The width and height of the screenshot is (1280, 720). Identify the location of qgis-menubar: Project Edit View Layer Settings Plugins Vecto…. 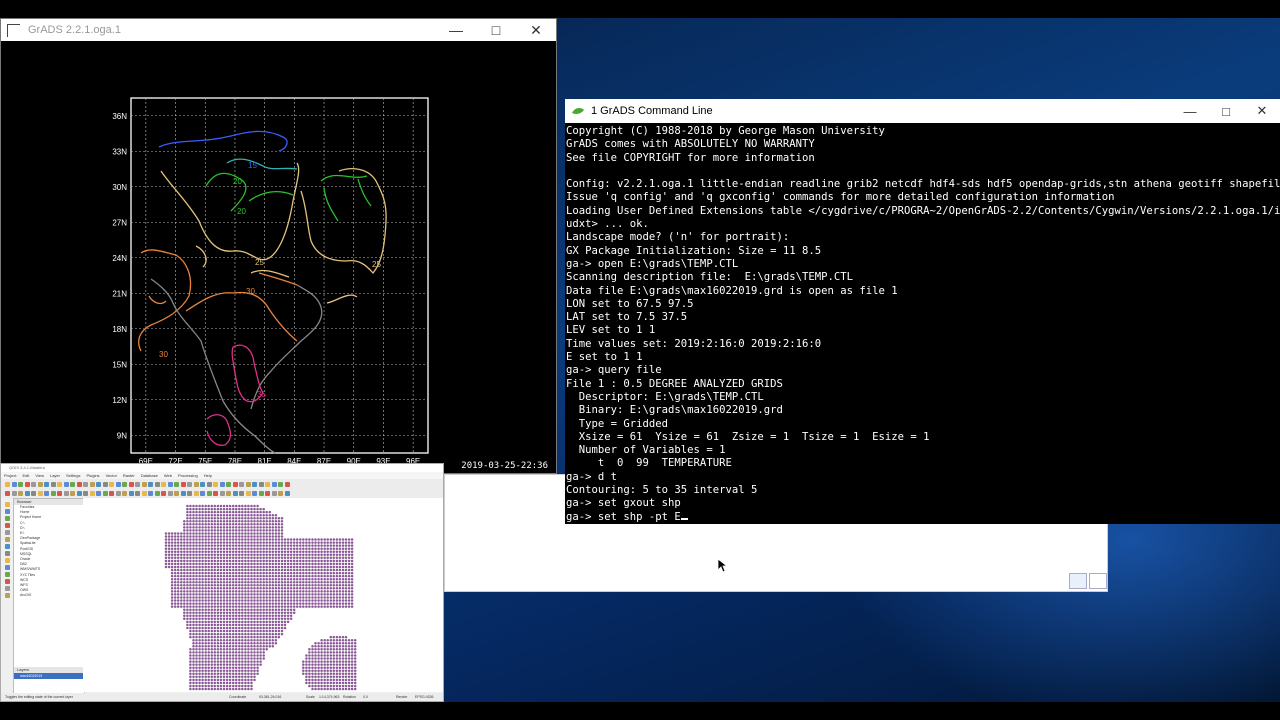
(222, 475).